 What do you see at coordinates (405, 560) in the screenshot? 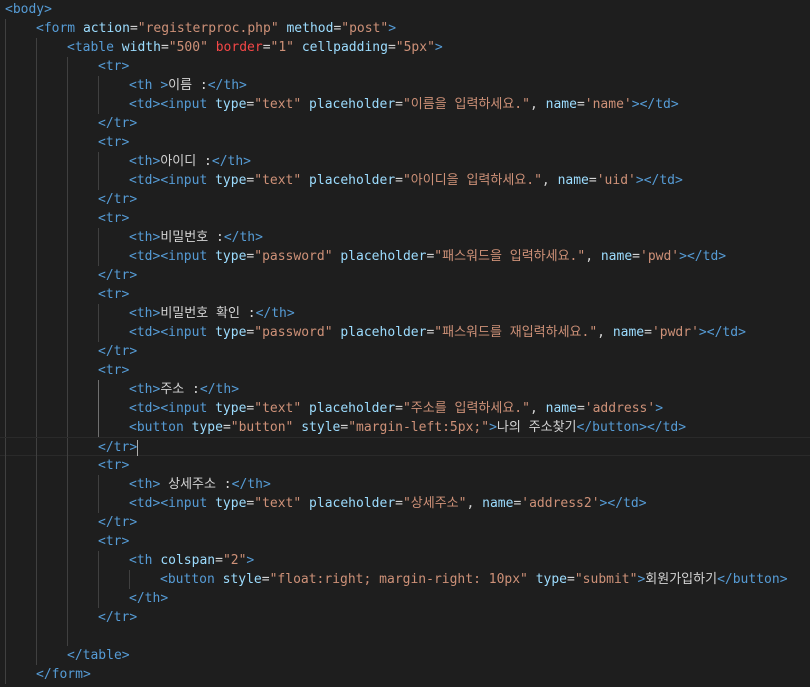
I see `code-line: <th colspan="2">` at bounding box center [405, 560].